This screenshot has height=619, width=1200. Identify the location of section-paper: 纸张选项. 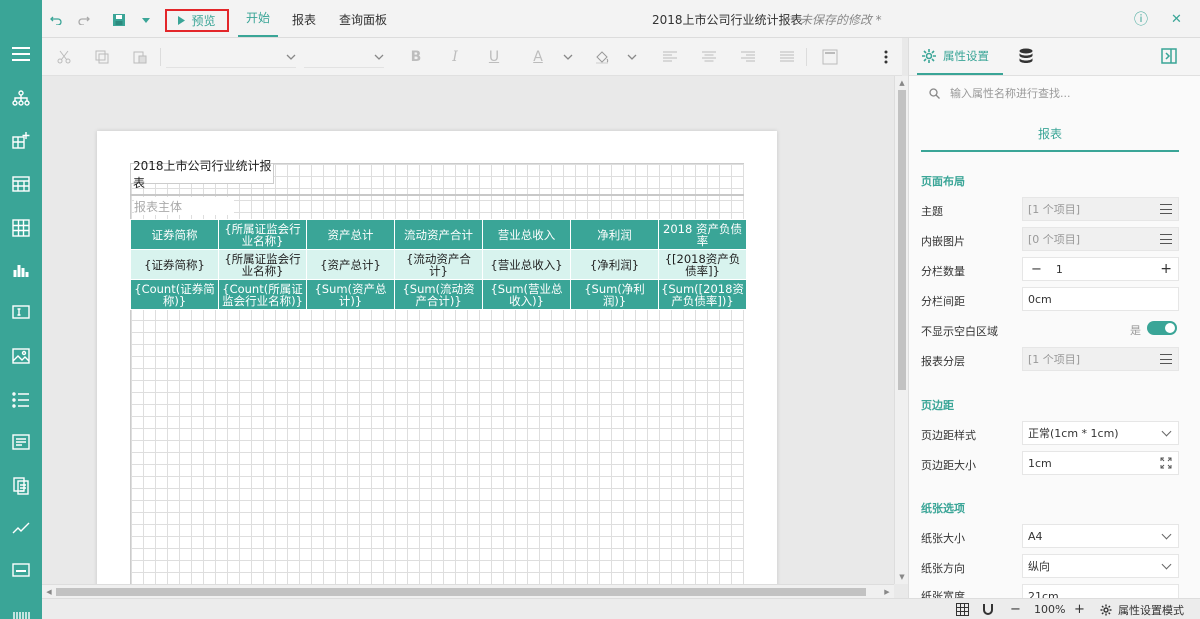
(943, 508).